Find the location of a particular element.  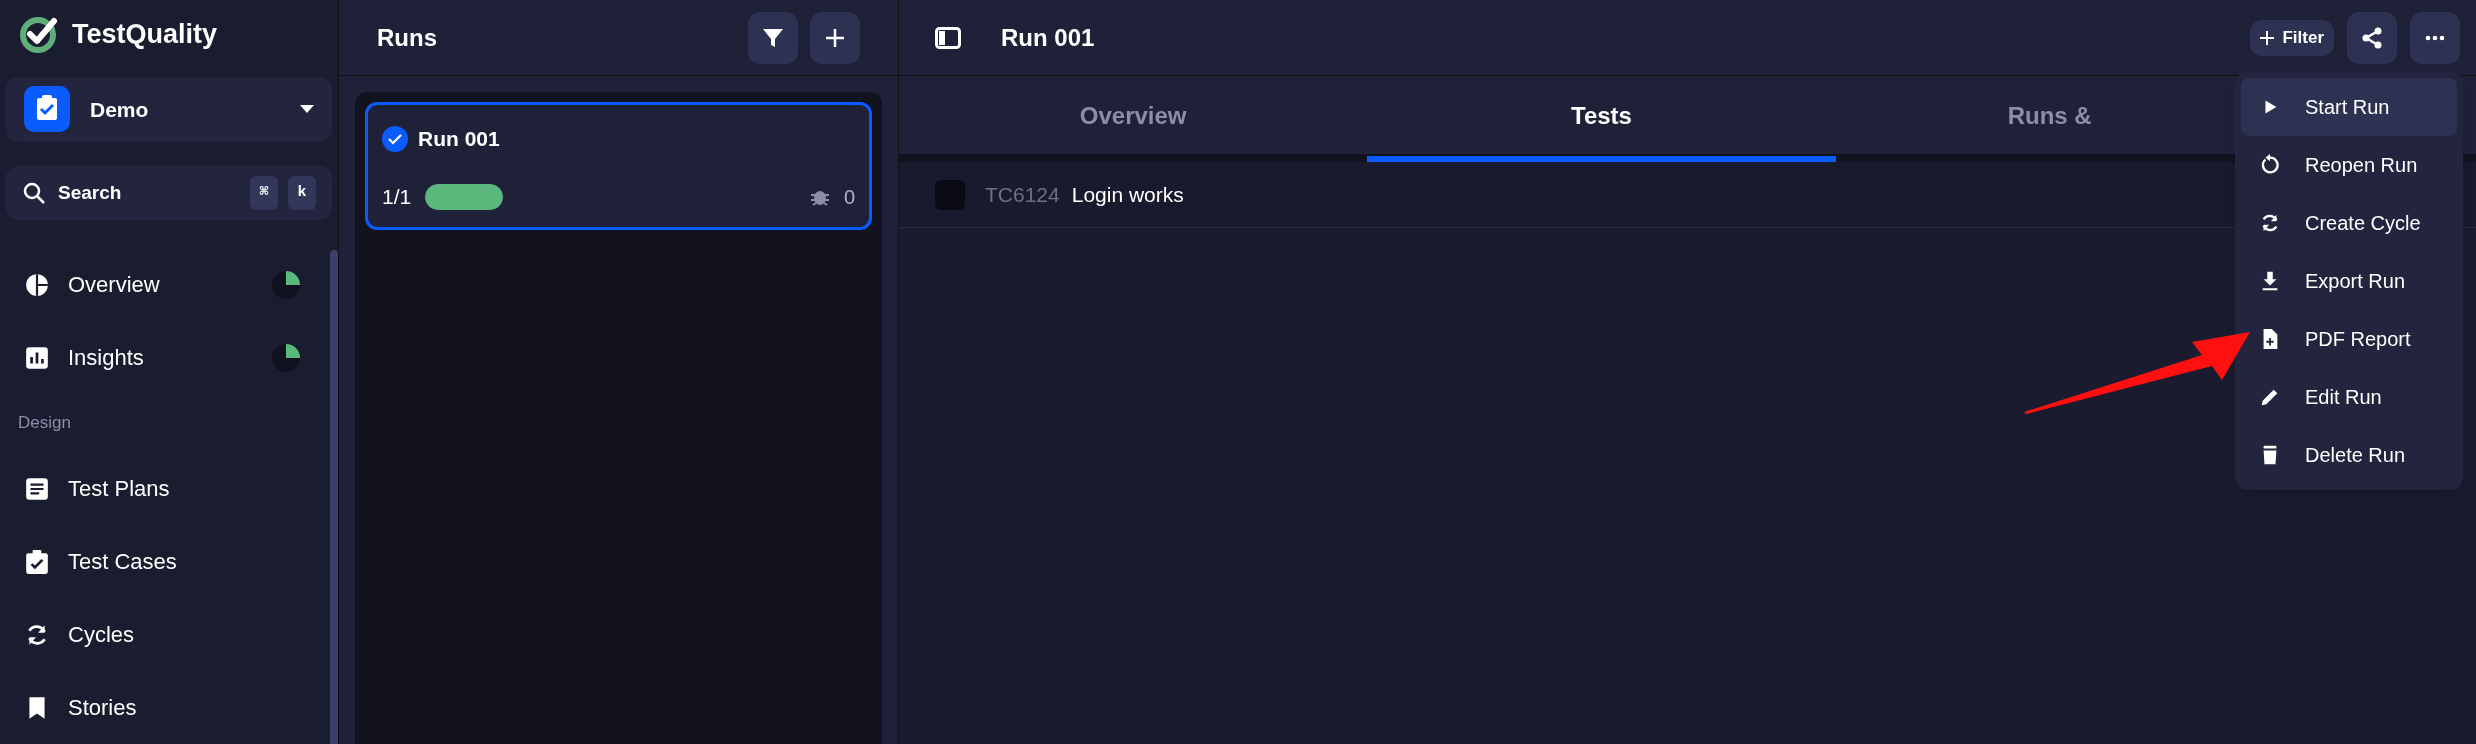

nav-label: Test Cases is located at coordinates (123, 562).